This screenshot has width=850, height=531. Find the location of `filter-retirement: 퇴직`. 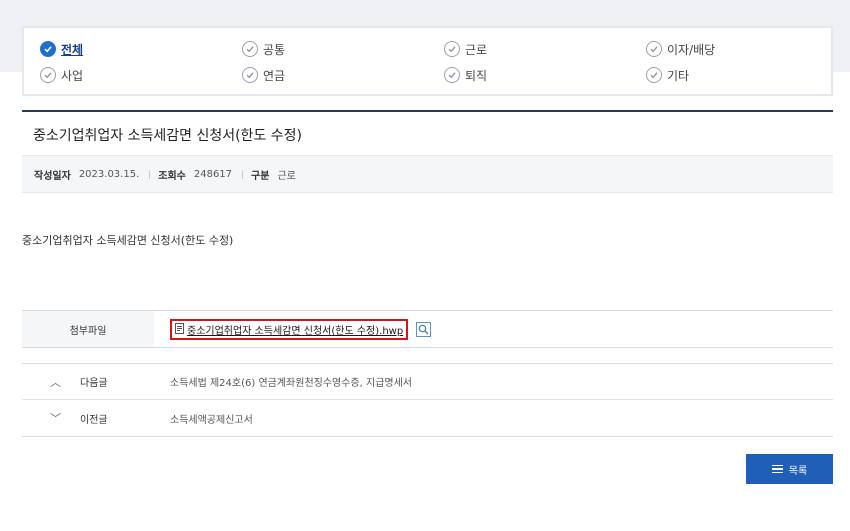

filter-retirement: 퇴직 is located at coordinates (465, 75).